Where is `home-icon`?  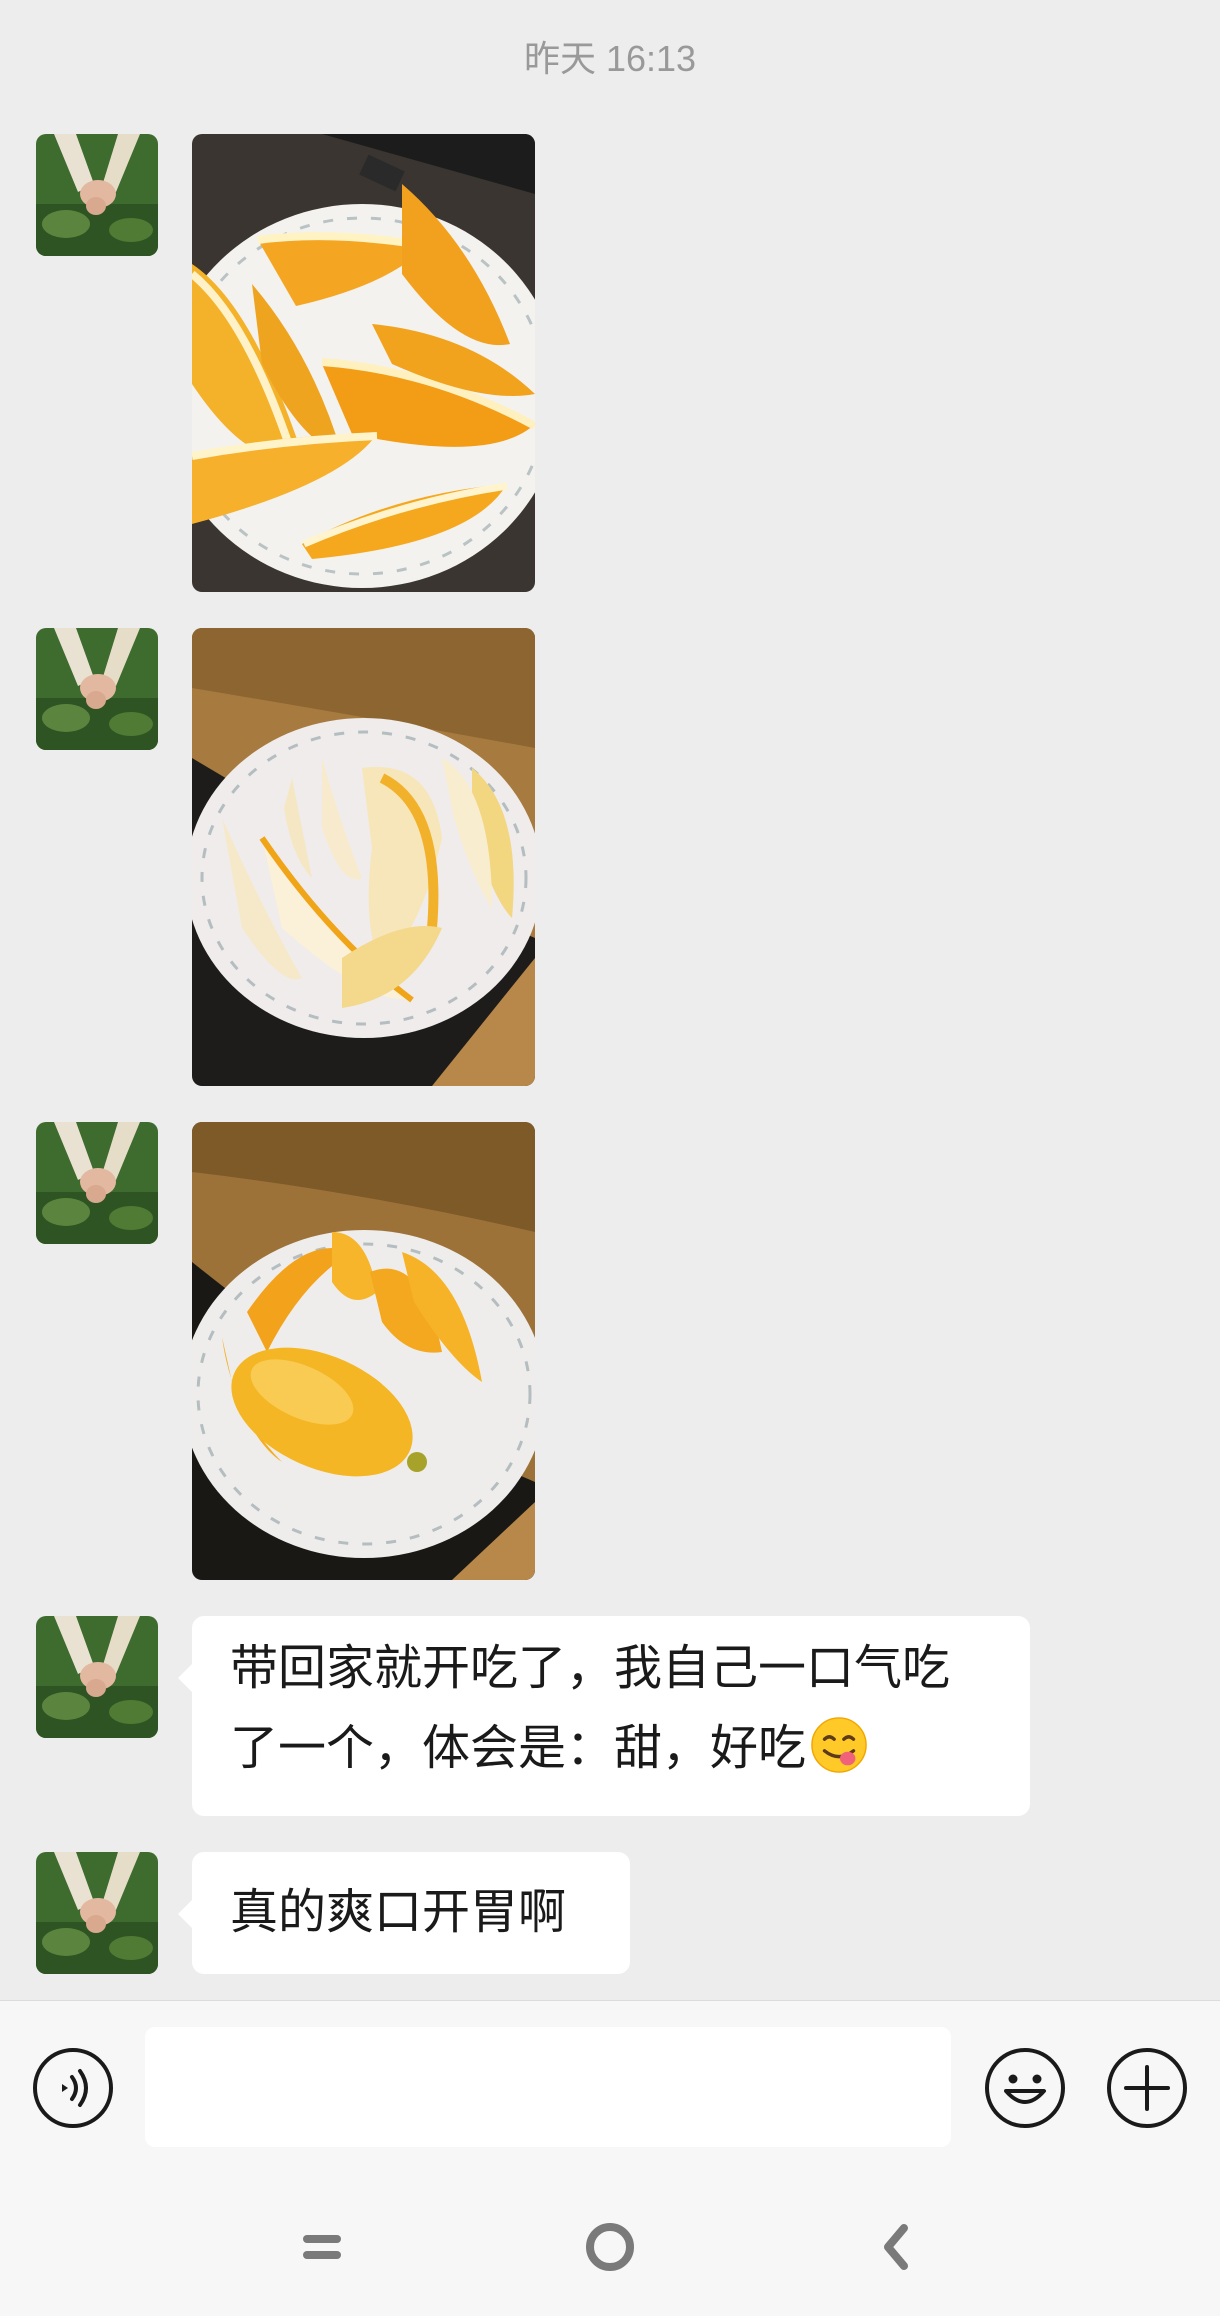 home-icon is located at coordinates (610, 2247).